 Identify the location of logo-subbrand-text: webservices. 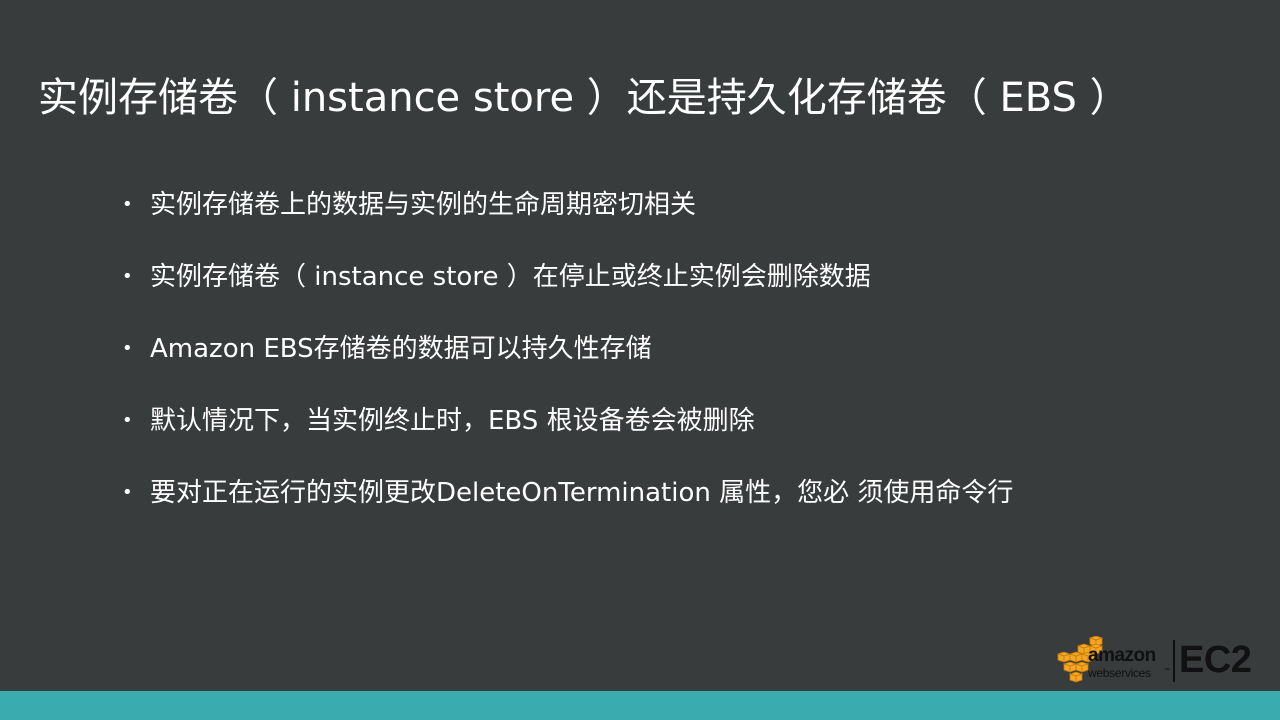
(1119, 673).